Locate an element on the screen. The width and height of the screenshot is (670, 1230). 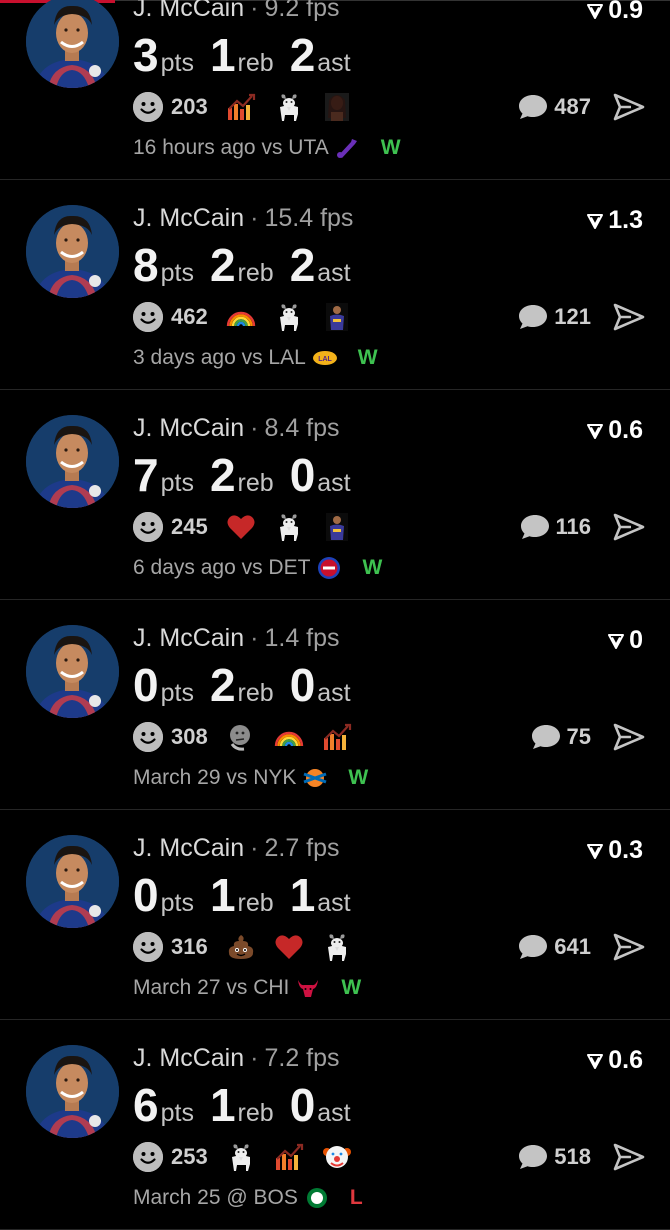
stat-value: 7 is located at coordinates (146, 475).